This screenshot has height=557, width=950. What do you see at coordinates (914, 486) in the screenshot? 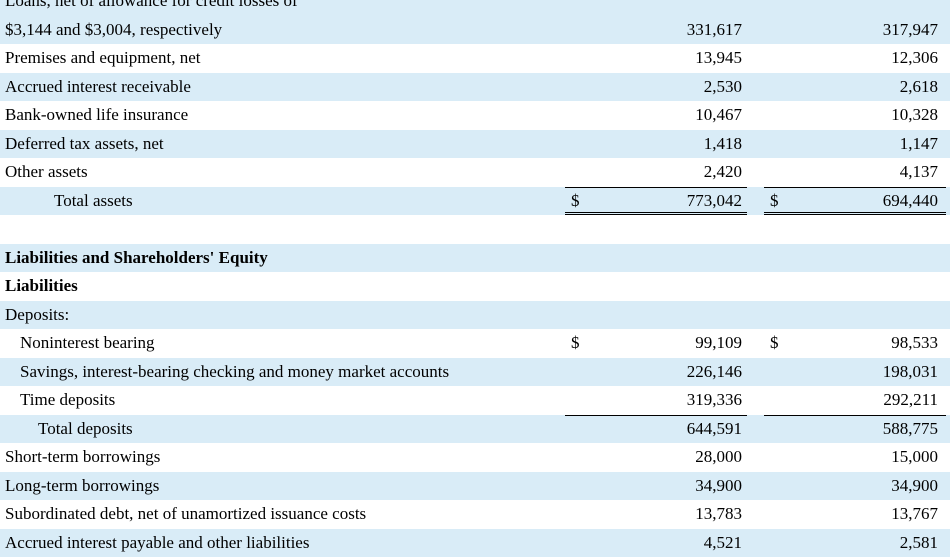
I see `value-prior: 34,900` at bounding box center [914, 486].